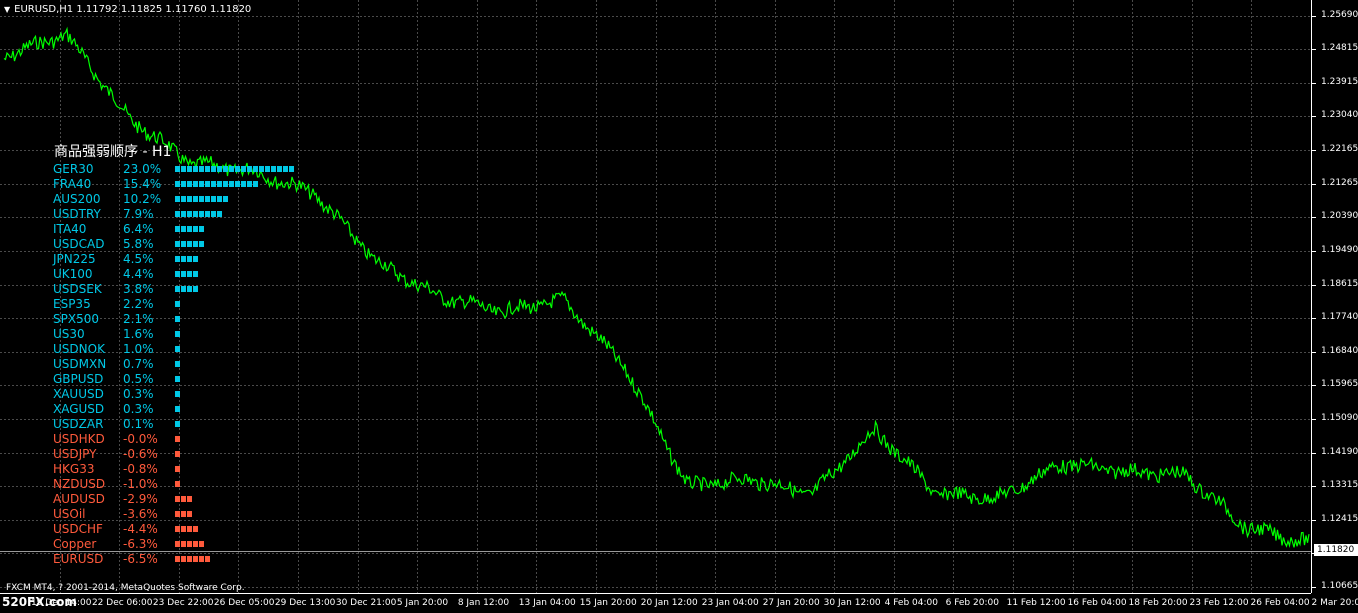 This screenshot has width=1358, height=613. What do you see at coordinates (142, 169) in the screenshot?
I see `indicator-percent: 23.0%` at bounding box center [142, 169].